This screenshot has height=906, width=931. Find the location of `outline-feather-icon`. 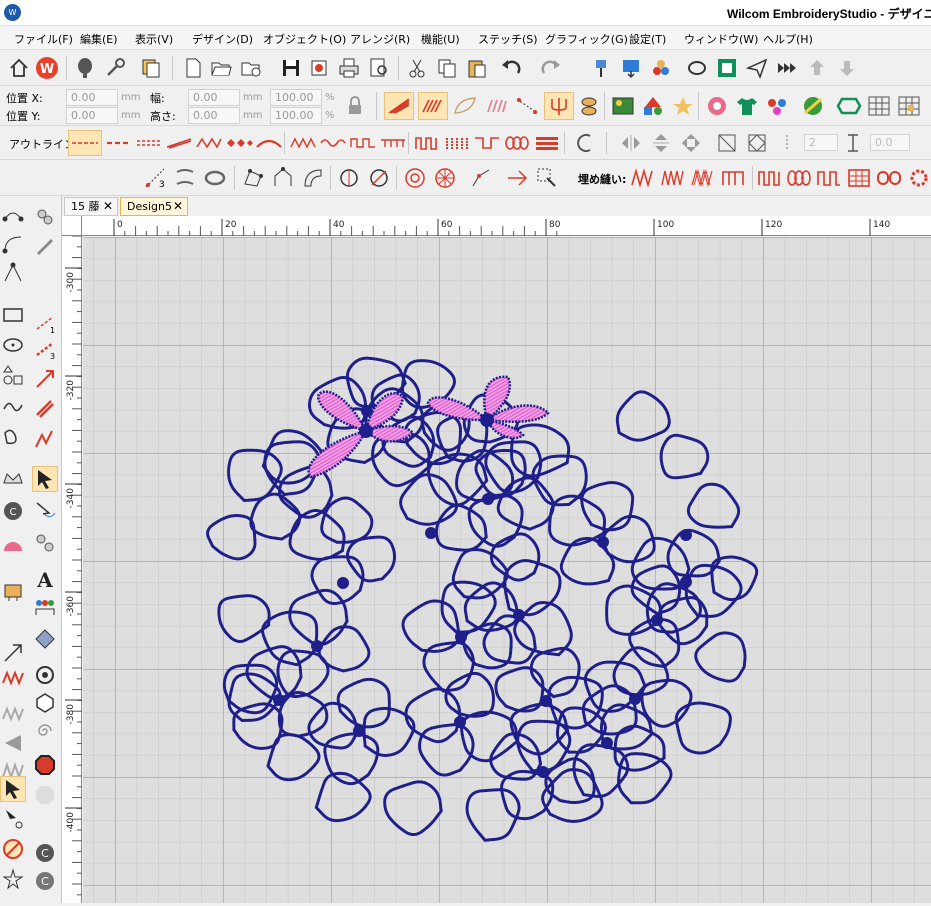

outline-feather-icon is located at coordinates (269, 143).